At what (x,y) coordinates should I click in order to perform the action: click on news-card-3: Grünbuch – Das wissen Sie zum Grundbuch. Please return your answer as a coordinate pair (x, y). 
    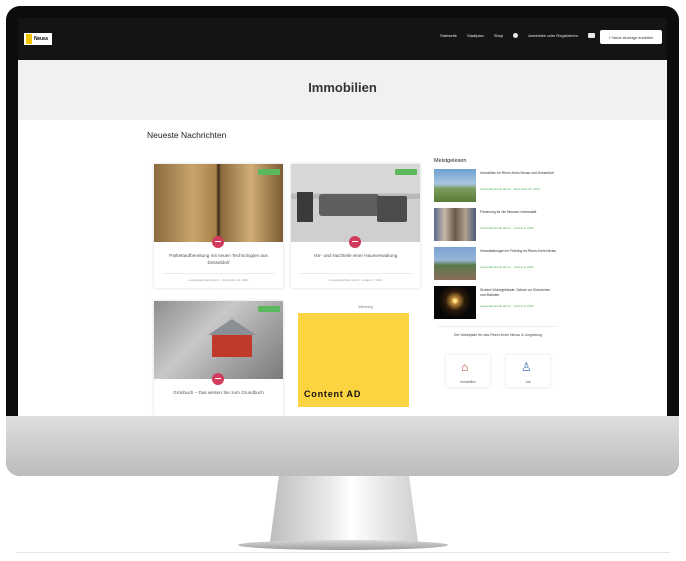
    Looking at the image, I should click on (218, 358).